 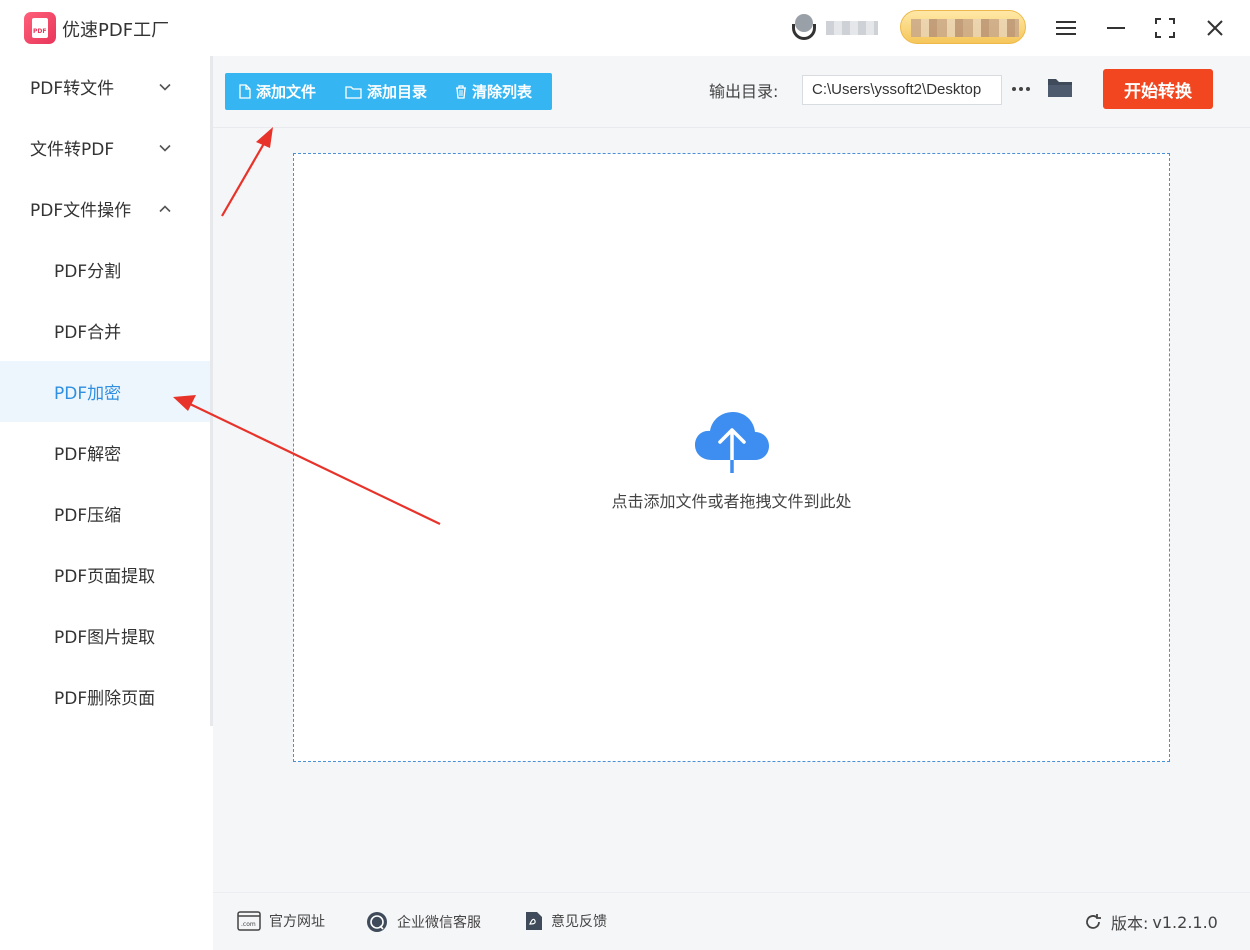 I want to click on sidebar-item-pdf-encrypt: PDF加密, so click(x=106, y=391).